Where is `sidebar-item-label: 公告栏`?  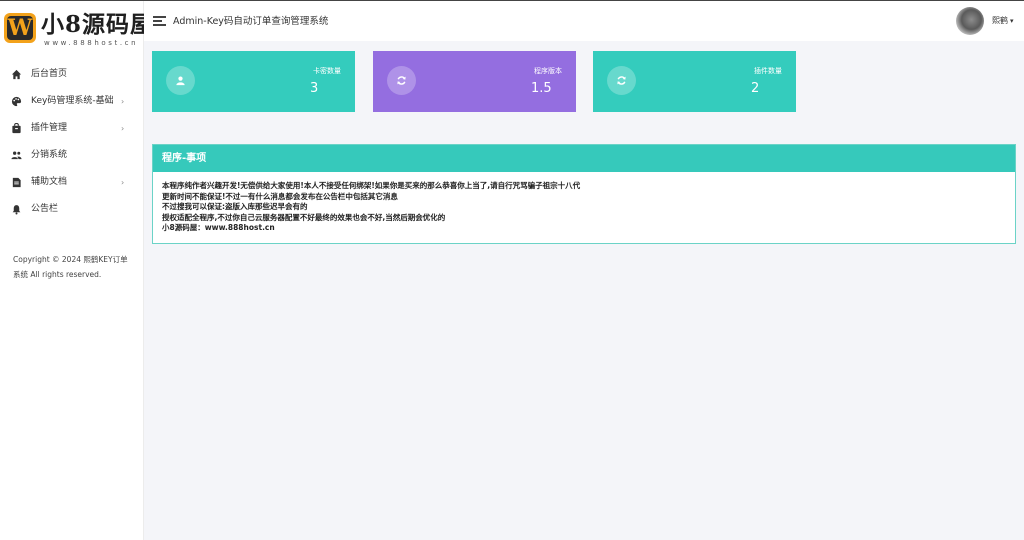
sidebar-item-label: 公告栏 is located at coordinates (45, 209).